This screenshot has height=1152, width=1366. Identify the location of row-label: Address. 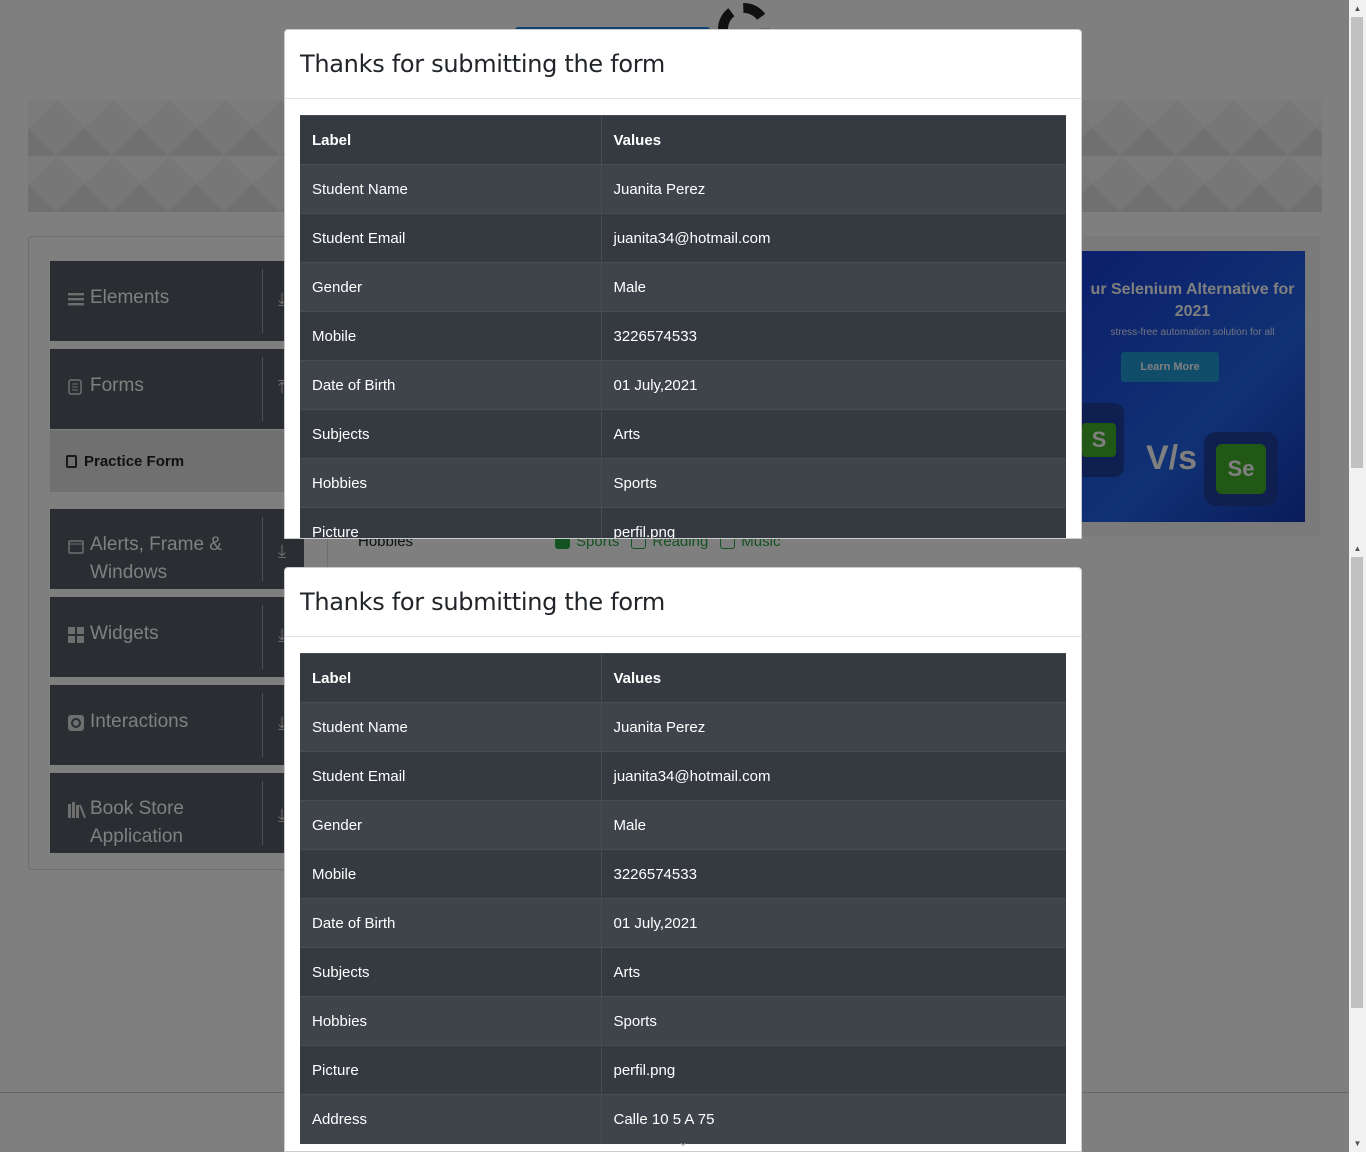
(451, 1119).